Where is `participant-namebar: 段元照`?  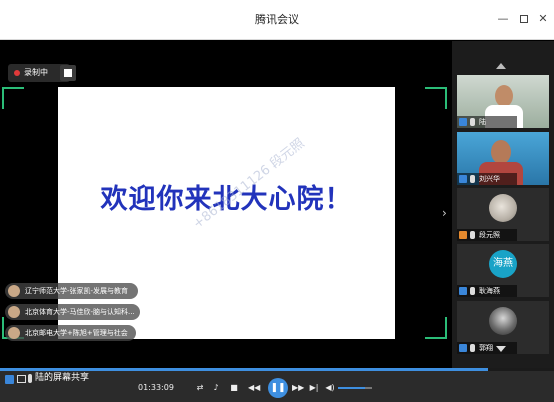 participant-namebar: 段元照 is located at coordinates (487, 235).